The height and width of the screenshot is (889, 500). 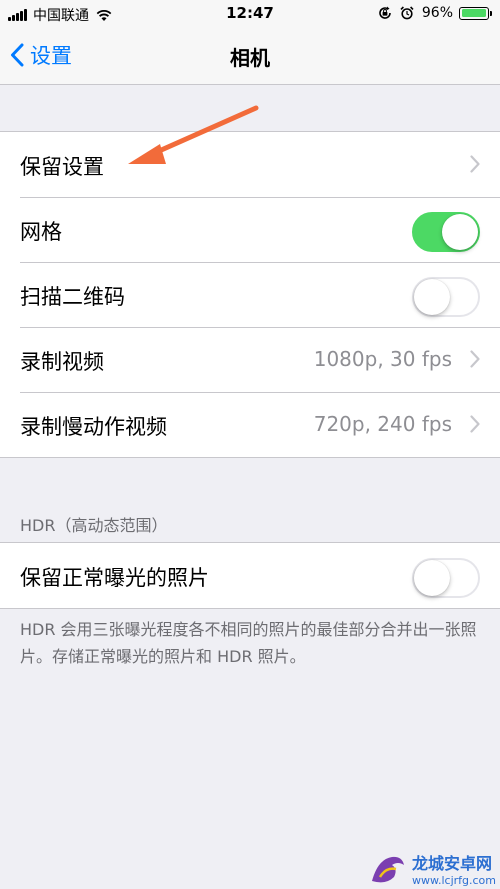 I want to click on battery-icon, so click(x=475, y=13).